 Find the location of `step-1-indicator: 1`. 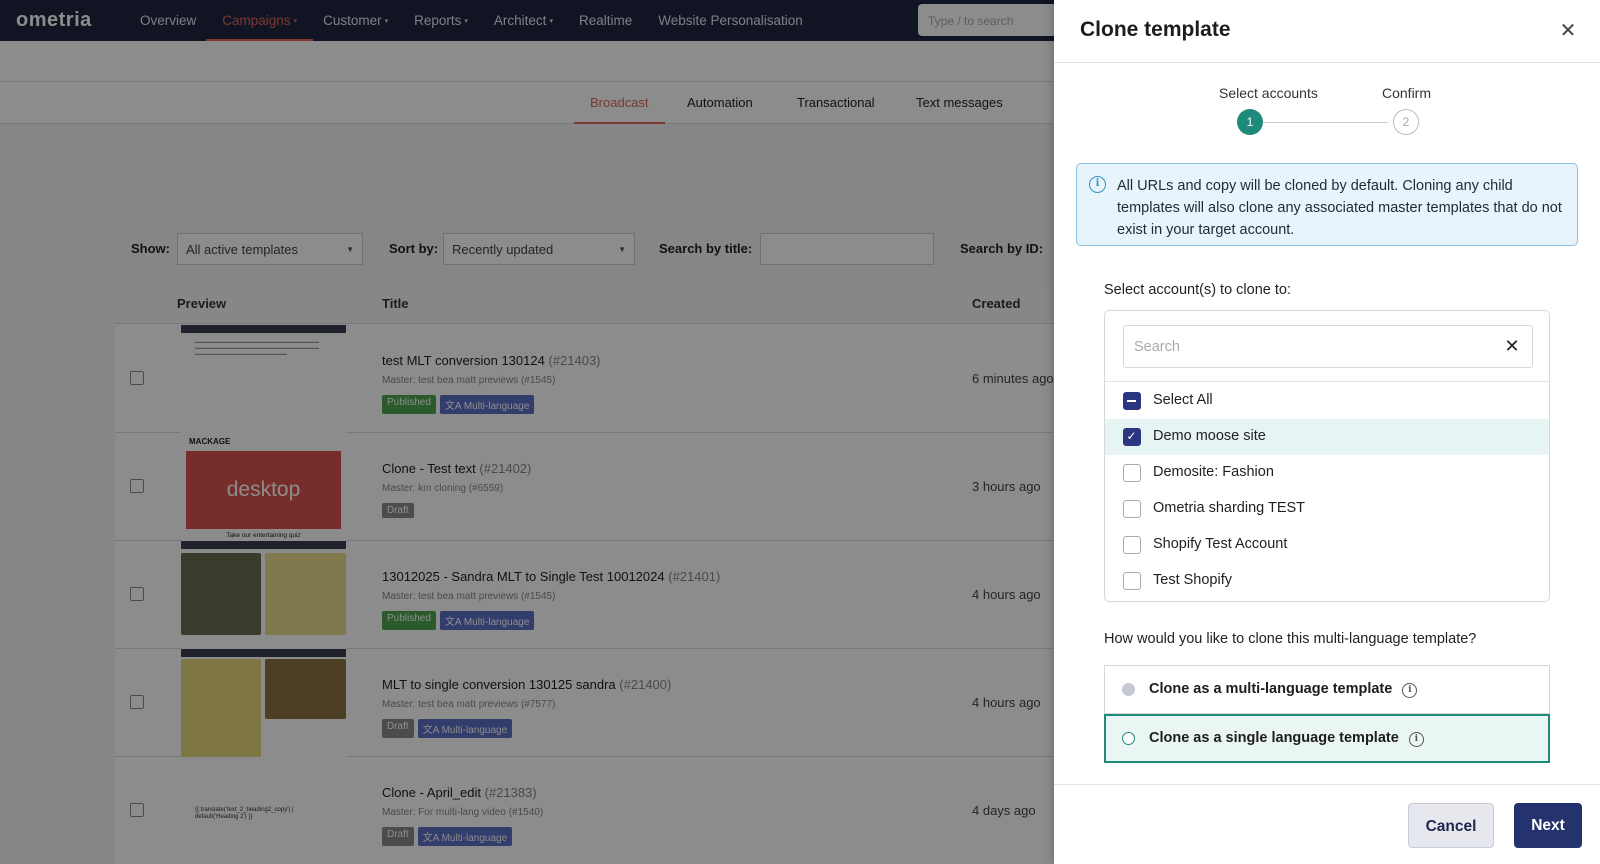

step-1-indicator: 1 is located at coordinates (1250, 122).